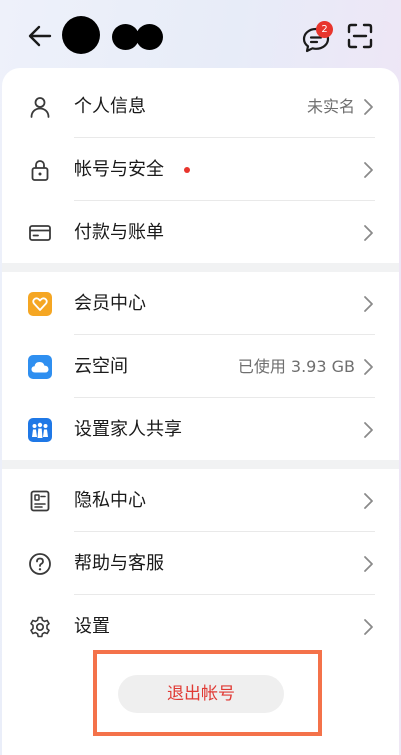 The image size is (401, 755). I want to click on menu-label: 会员中心, so click(110, 303).